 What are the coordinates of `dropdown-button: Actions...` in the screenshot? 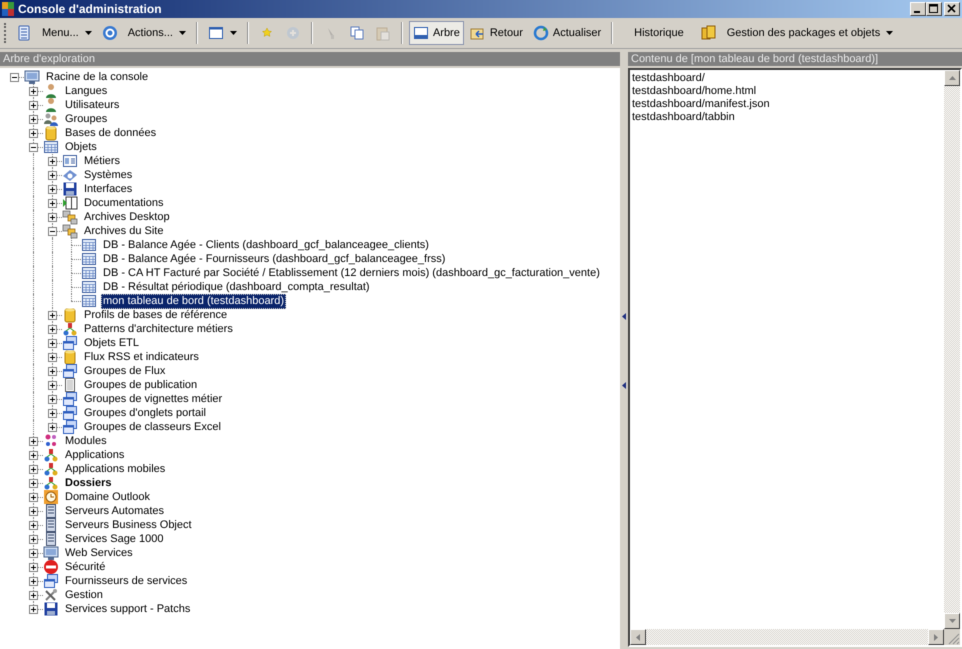 It's located at (157, 33).